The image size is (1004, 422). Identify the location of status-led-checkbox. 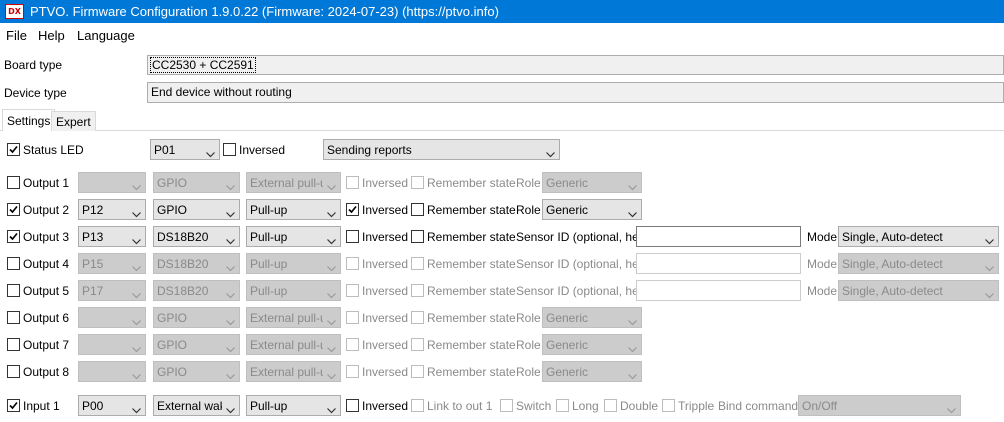
(13, 149).